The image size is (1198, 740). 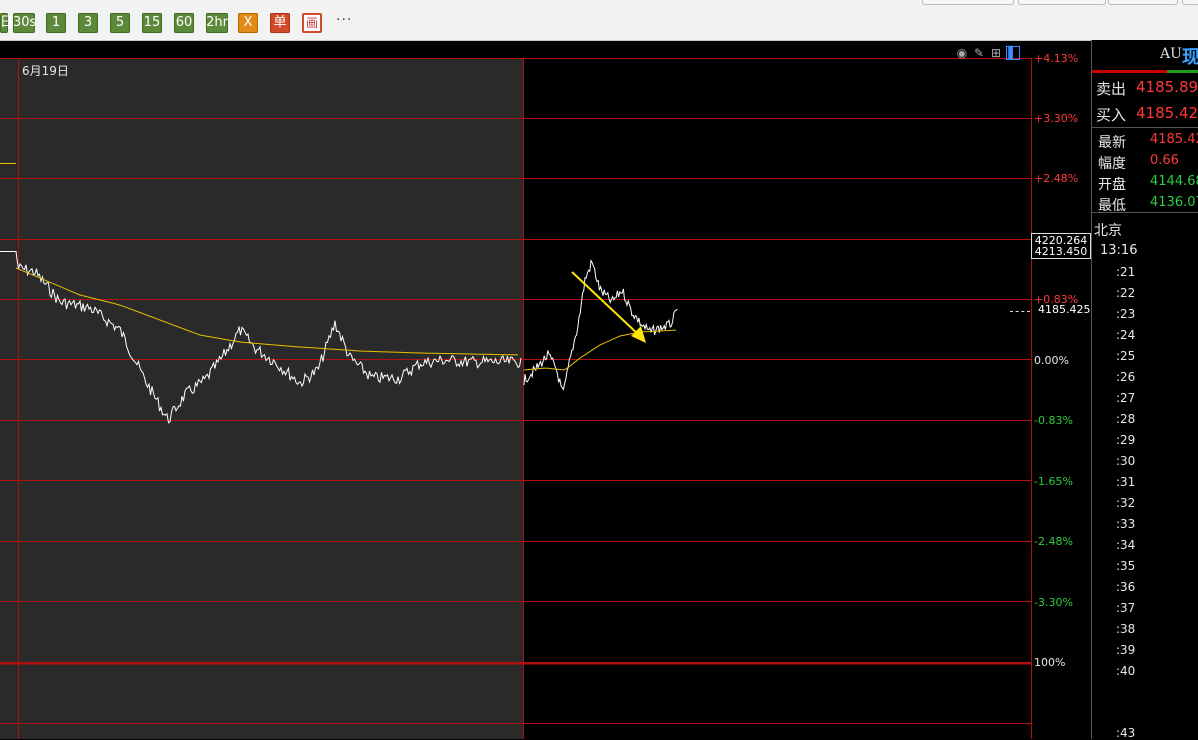 I want to click on time-tick: :22, so click(x=1126, y=293).